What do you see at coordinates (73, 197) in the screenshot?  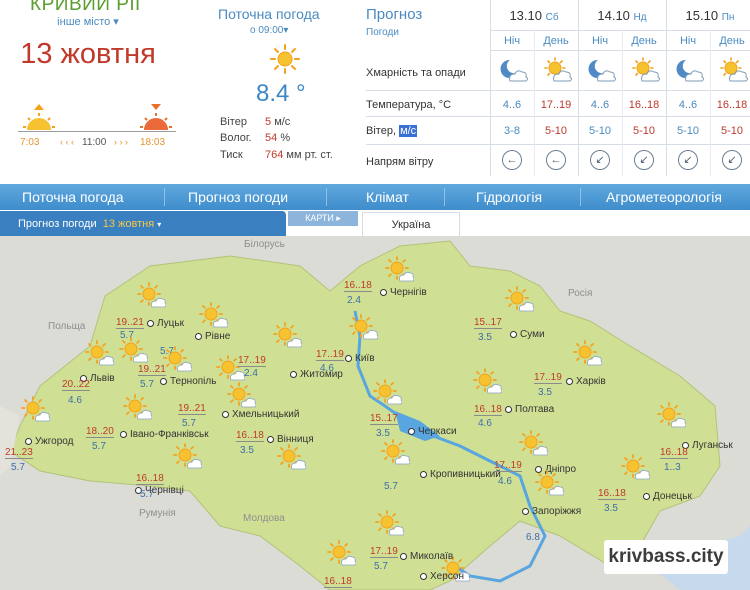 I see `nav-current-weather: Поточна погода` at bounding box center [73, 197].